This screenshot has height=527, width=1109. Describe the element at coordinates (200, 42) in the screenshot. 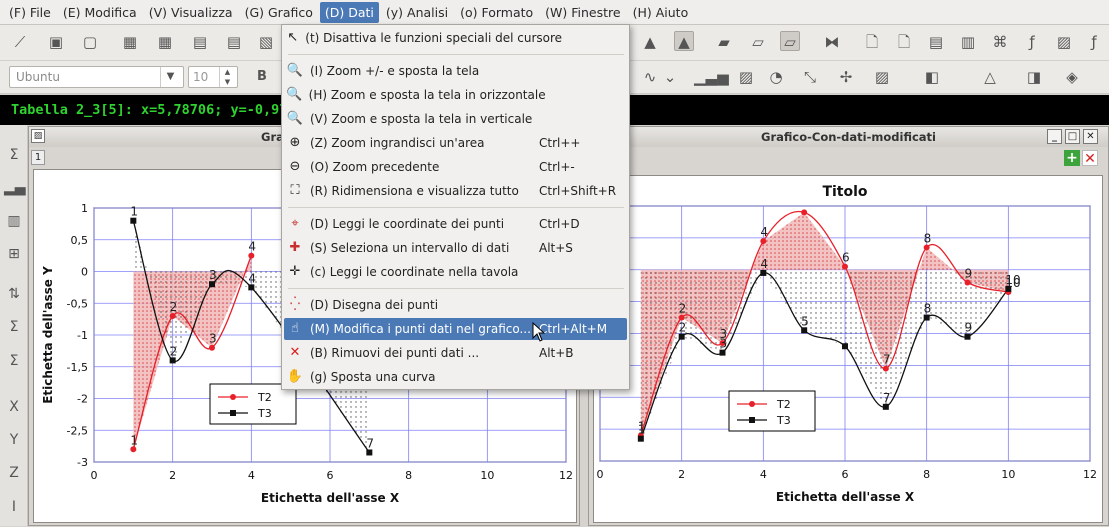

I see `mesh-icon: ▤` at that location.